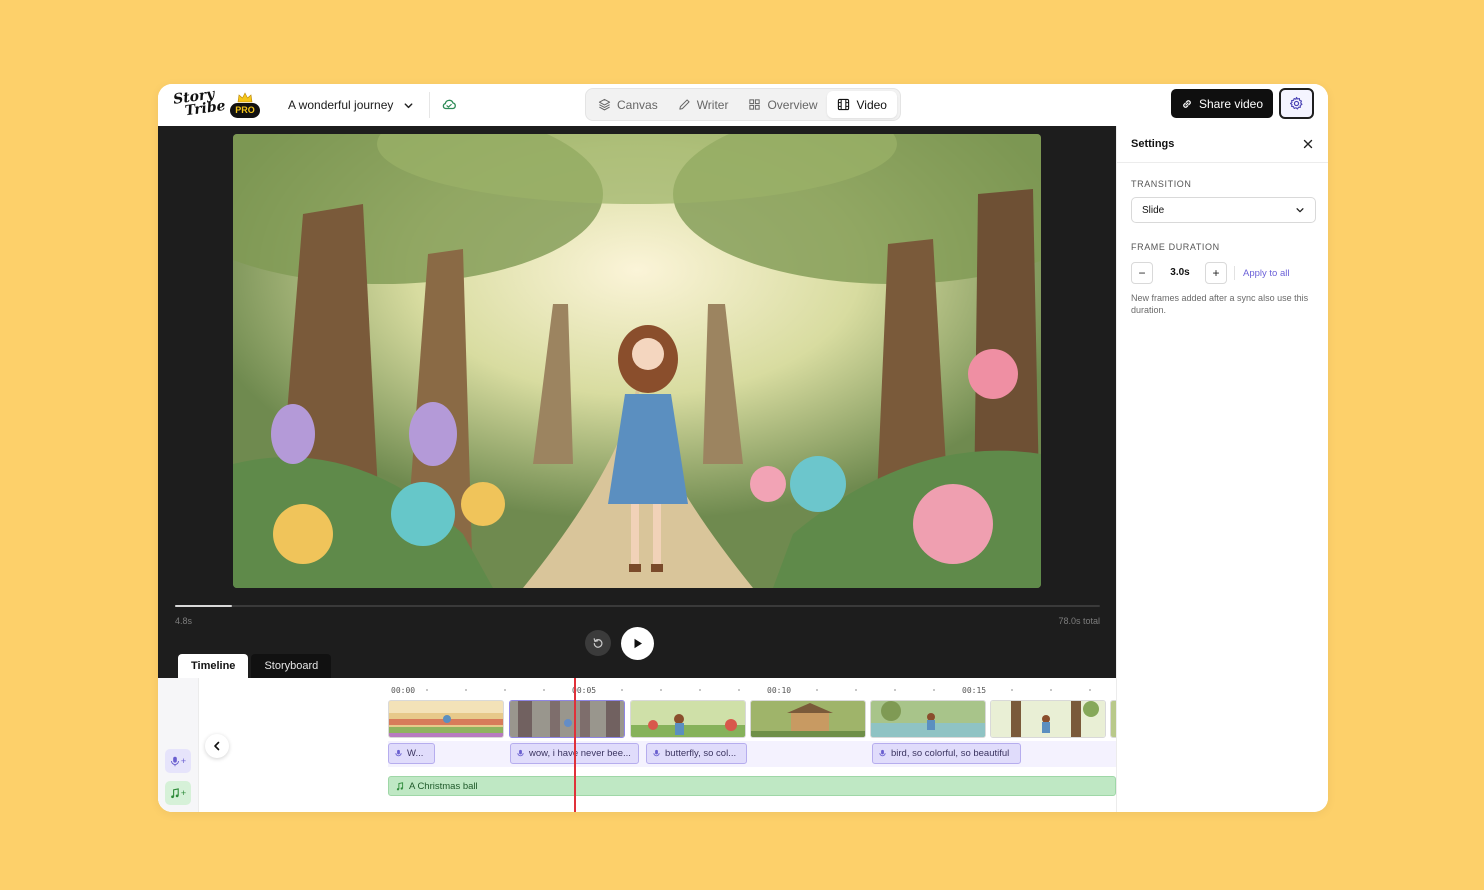 The height and width of the screenshot is (890, 1484). Describe the element at coordinates (1079, 621) in the screenshot. I see `total-time: 78.0s total` at that location.